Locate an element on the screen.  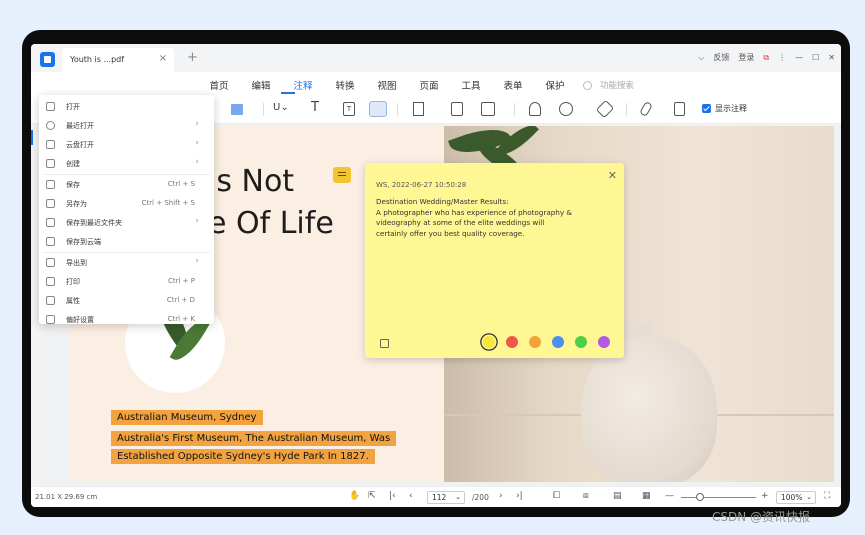
new-tab-icon: + is located at coordinates (192, 57).